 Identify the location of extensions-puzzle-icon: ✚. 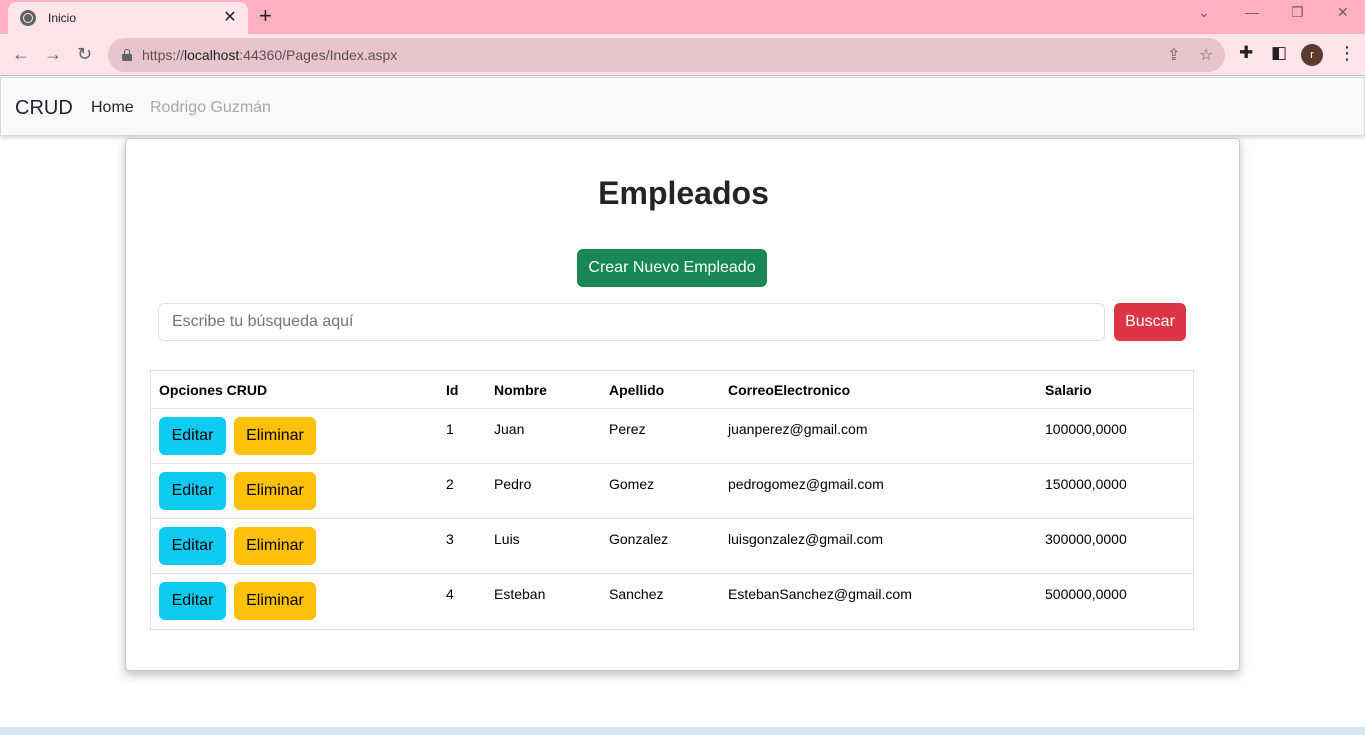
(1246, 53).